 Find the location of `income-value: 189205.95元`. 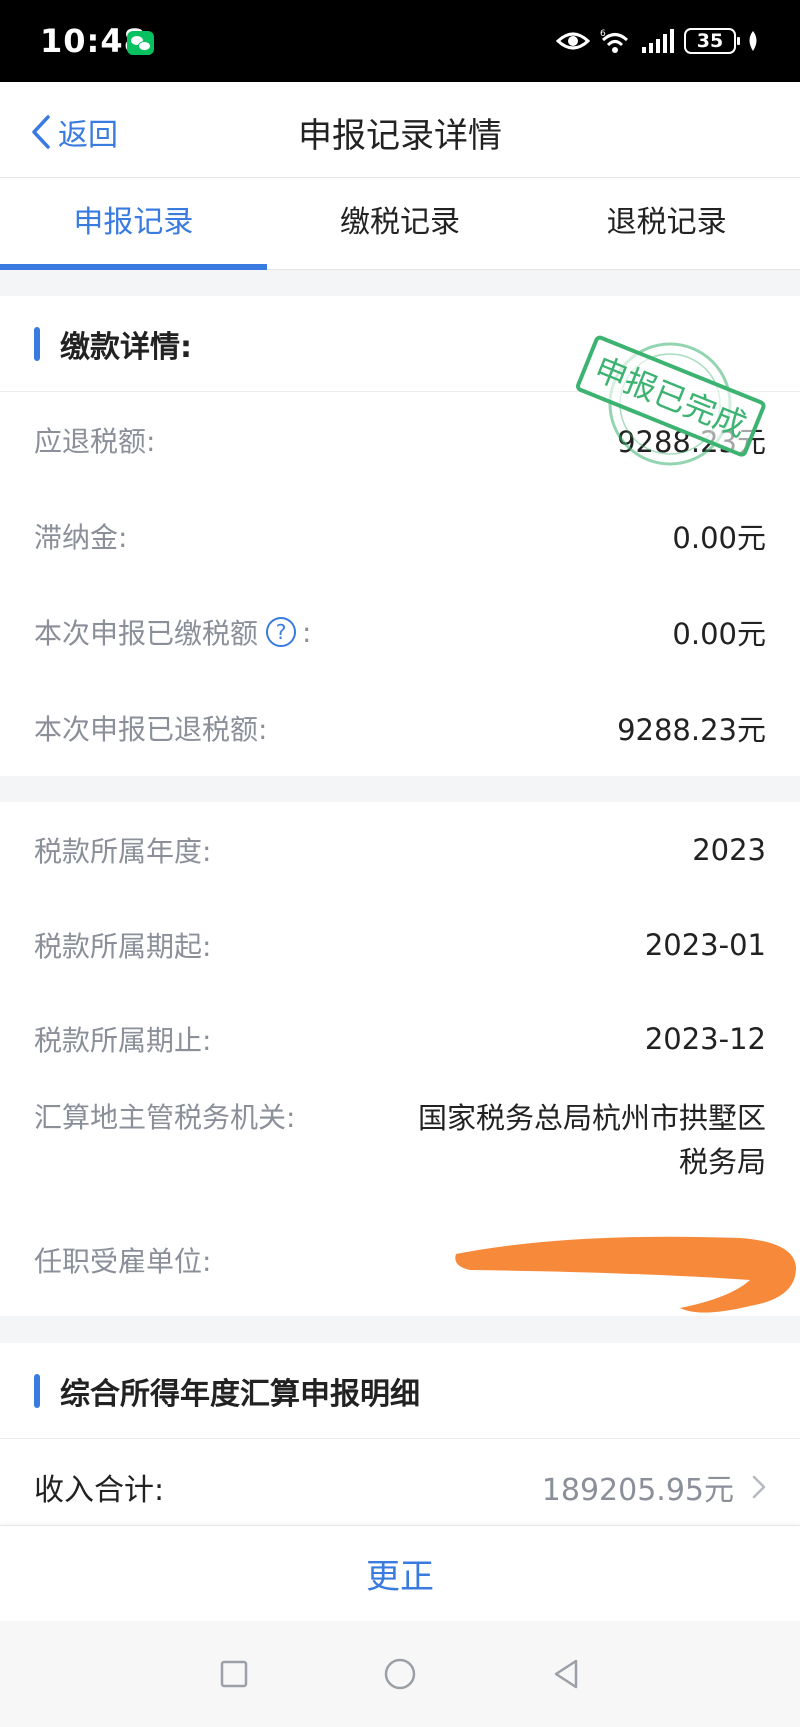

income-value: 189205.95元 is located at coordinates (637, 1490).